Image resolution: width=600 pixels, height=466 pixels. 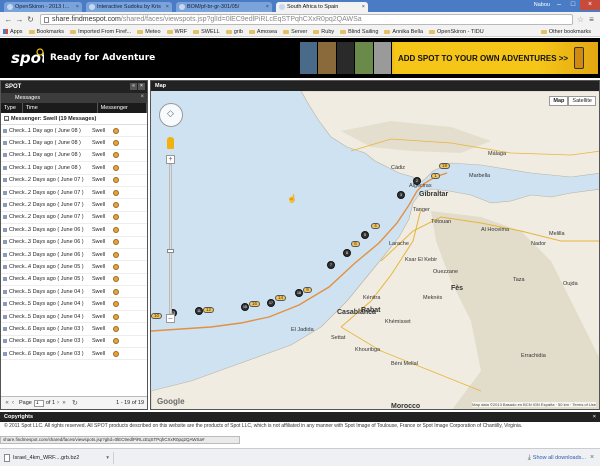 I want to click on ad-banner: ADD SPOT TO YOUR OWN ADVENTURES >>, so click(x=449, y=58).